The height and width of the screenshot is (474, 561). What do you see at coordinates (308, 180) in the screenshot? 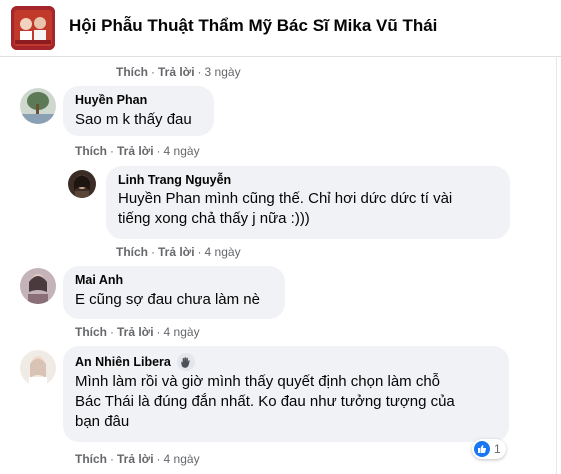
I see `comment-author: Linh Trang Nguyễn` at bounding box center [308, 180].